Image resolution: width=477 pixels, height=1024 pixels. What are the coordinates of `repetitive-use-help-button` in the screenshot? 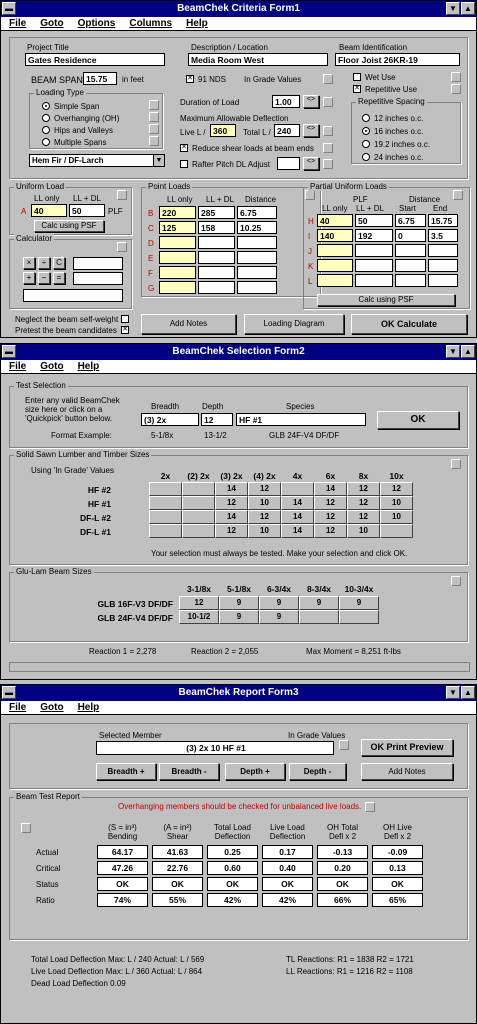 It's located at (456, 89).